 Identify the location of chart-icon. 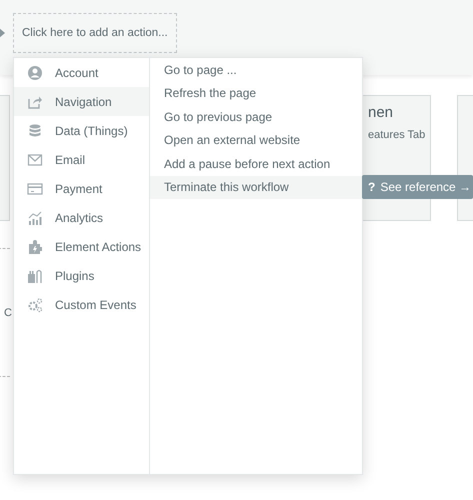
(35, 218).